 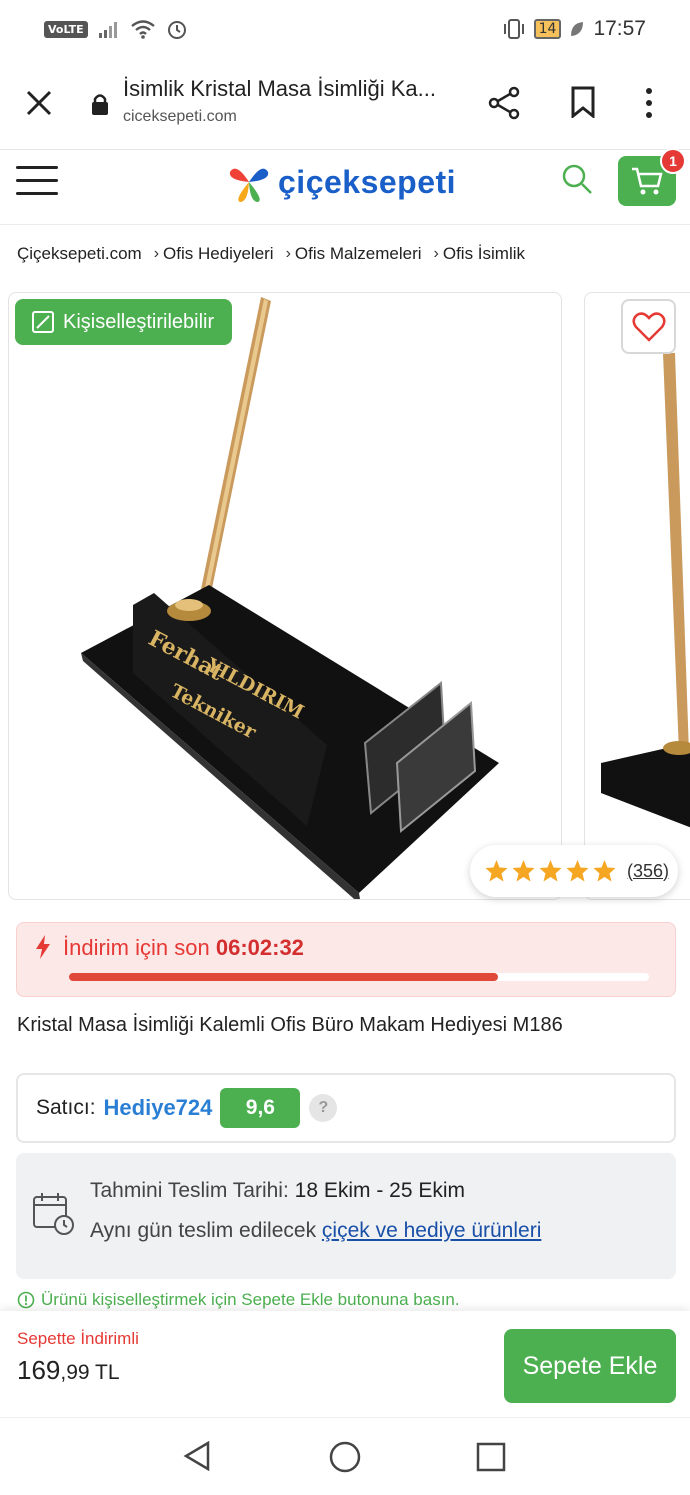 What do you see at coordinates (43, 947) in the screenshot?
I see `bolt-icon` at bounding box center [43, 947].